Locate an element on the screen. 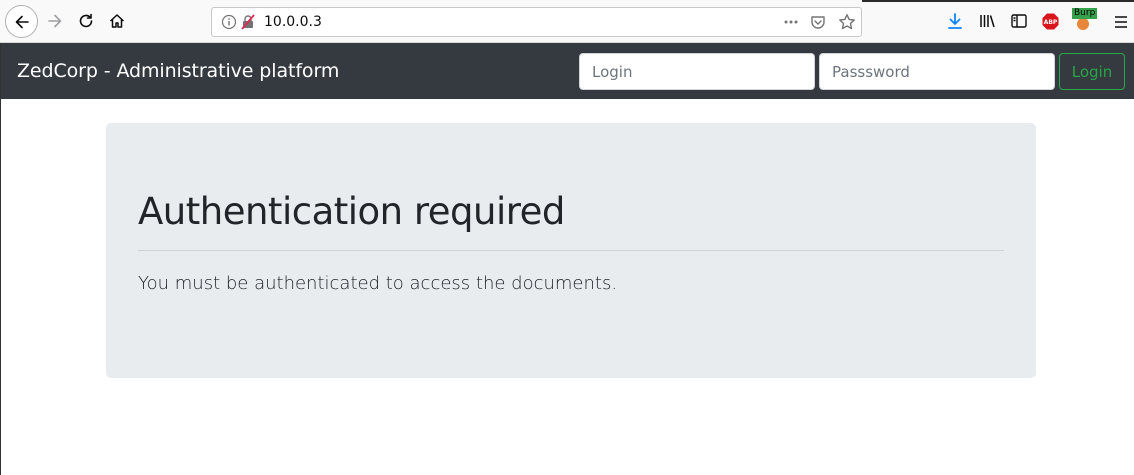  arrow-left-icon is located at coordinates (22, 21).